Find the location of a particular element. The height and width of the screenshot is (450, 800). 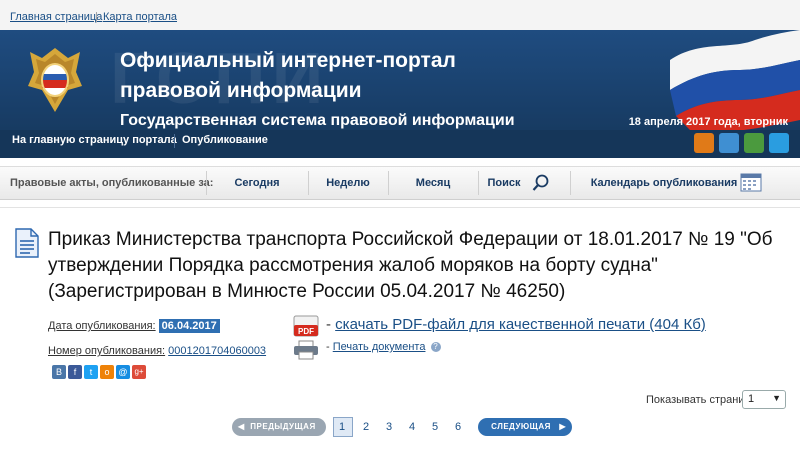

page-link-2: 2 is located at coordinates (366, 427).